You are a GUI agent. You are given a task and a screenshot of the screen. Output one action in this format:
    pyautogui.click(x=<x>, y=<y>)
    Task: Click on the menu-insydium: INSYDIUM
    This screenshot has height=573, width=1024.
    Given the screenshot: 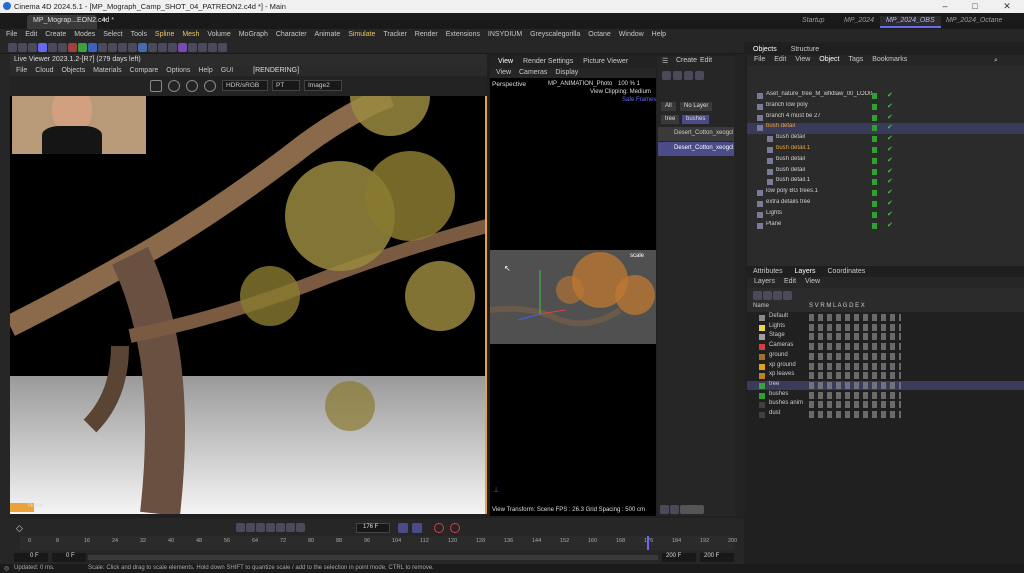 What is the action you would take?
    pyautogui.click(x=505, y=34)
    